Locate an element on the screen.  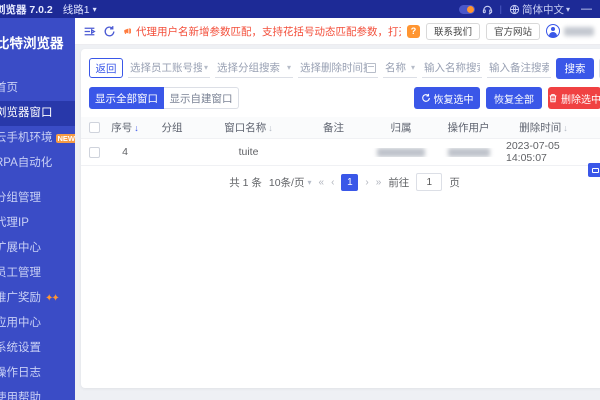
refresh-icon is located at coordinates (109, 31).